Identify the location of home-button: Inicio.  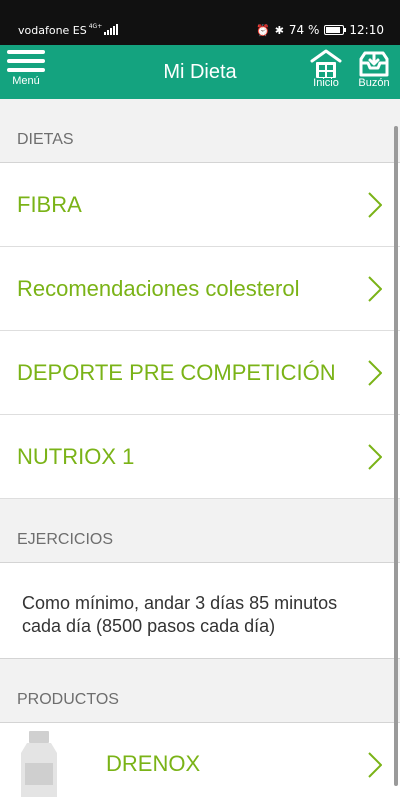
(326, 69).